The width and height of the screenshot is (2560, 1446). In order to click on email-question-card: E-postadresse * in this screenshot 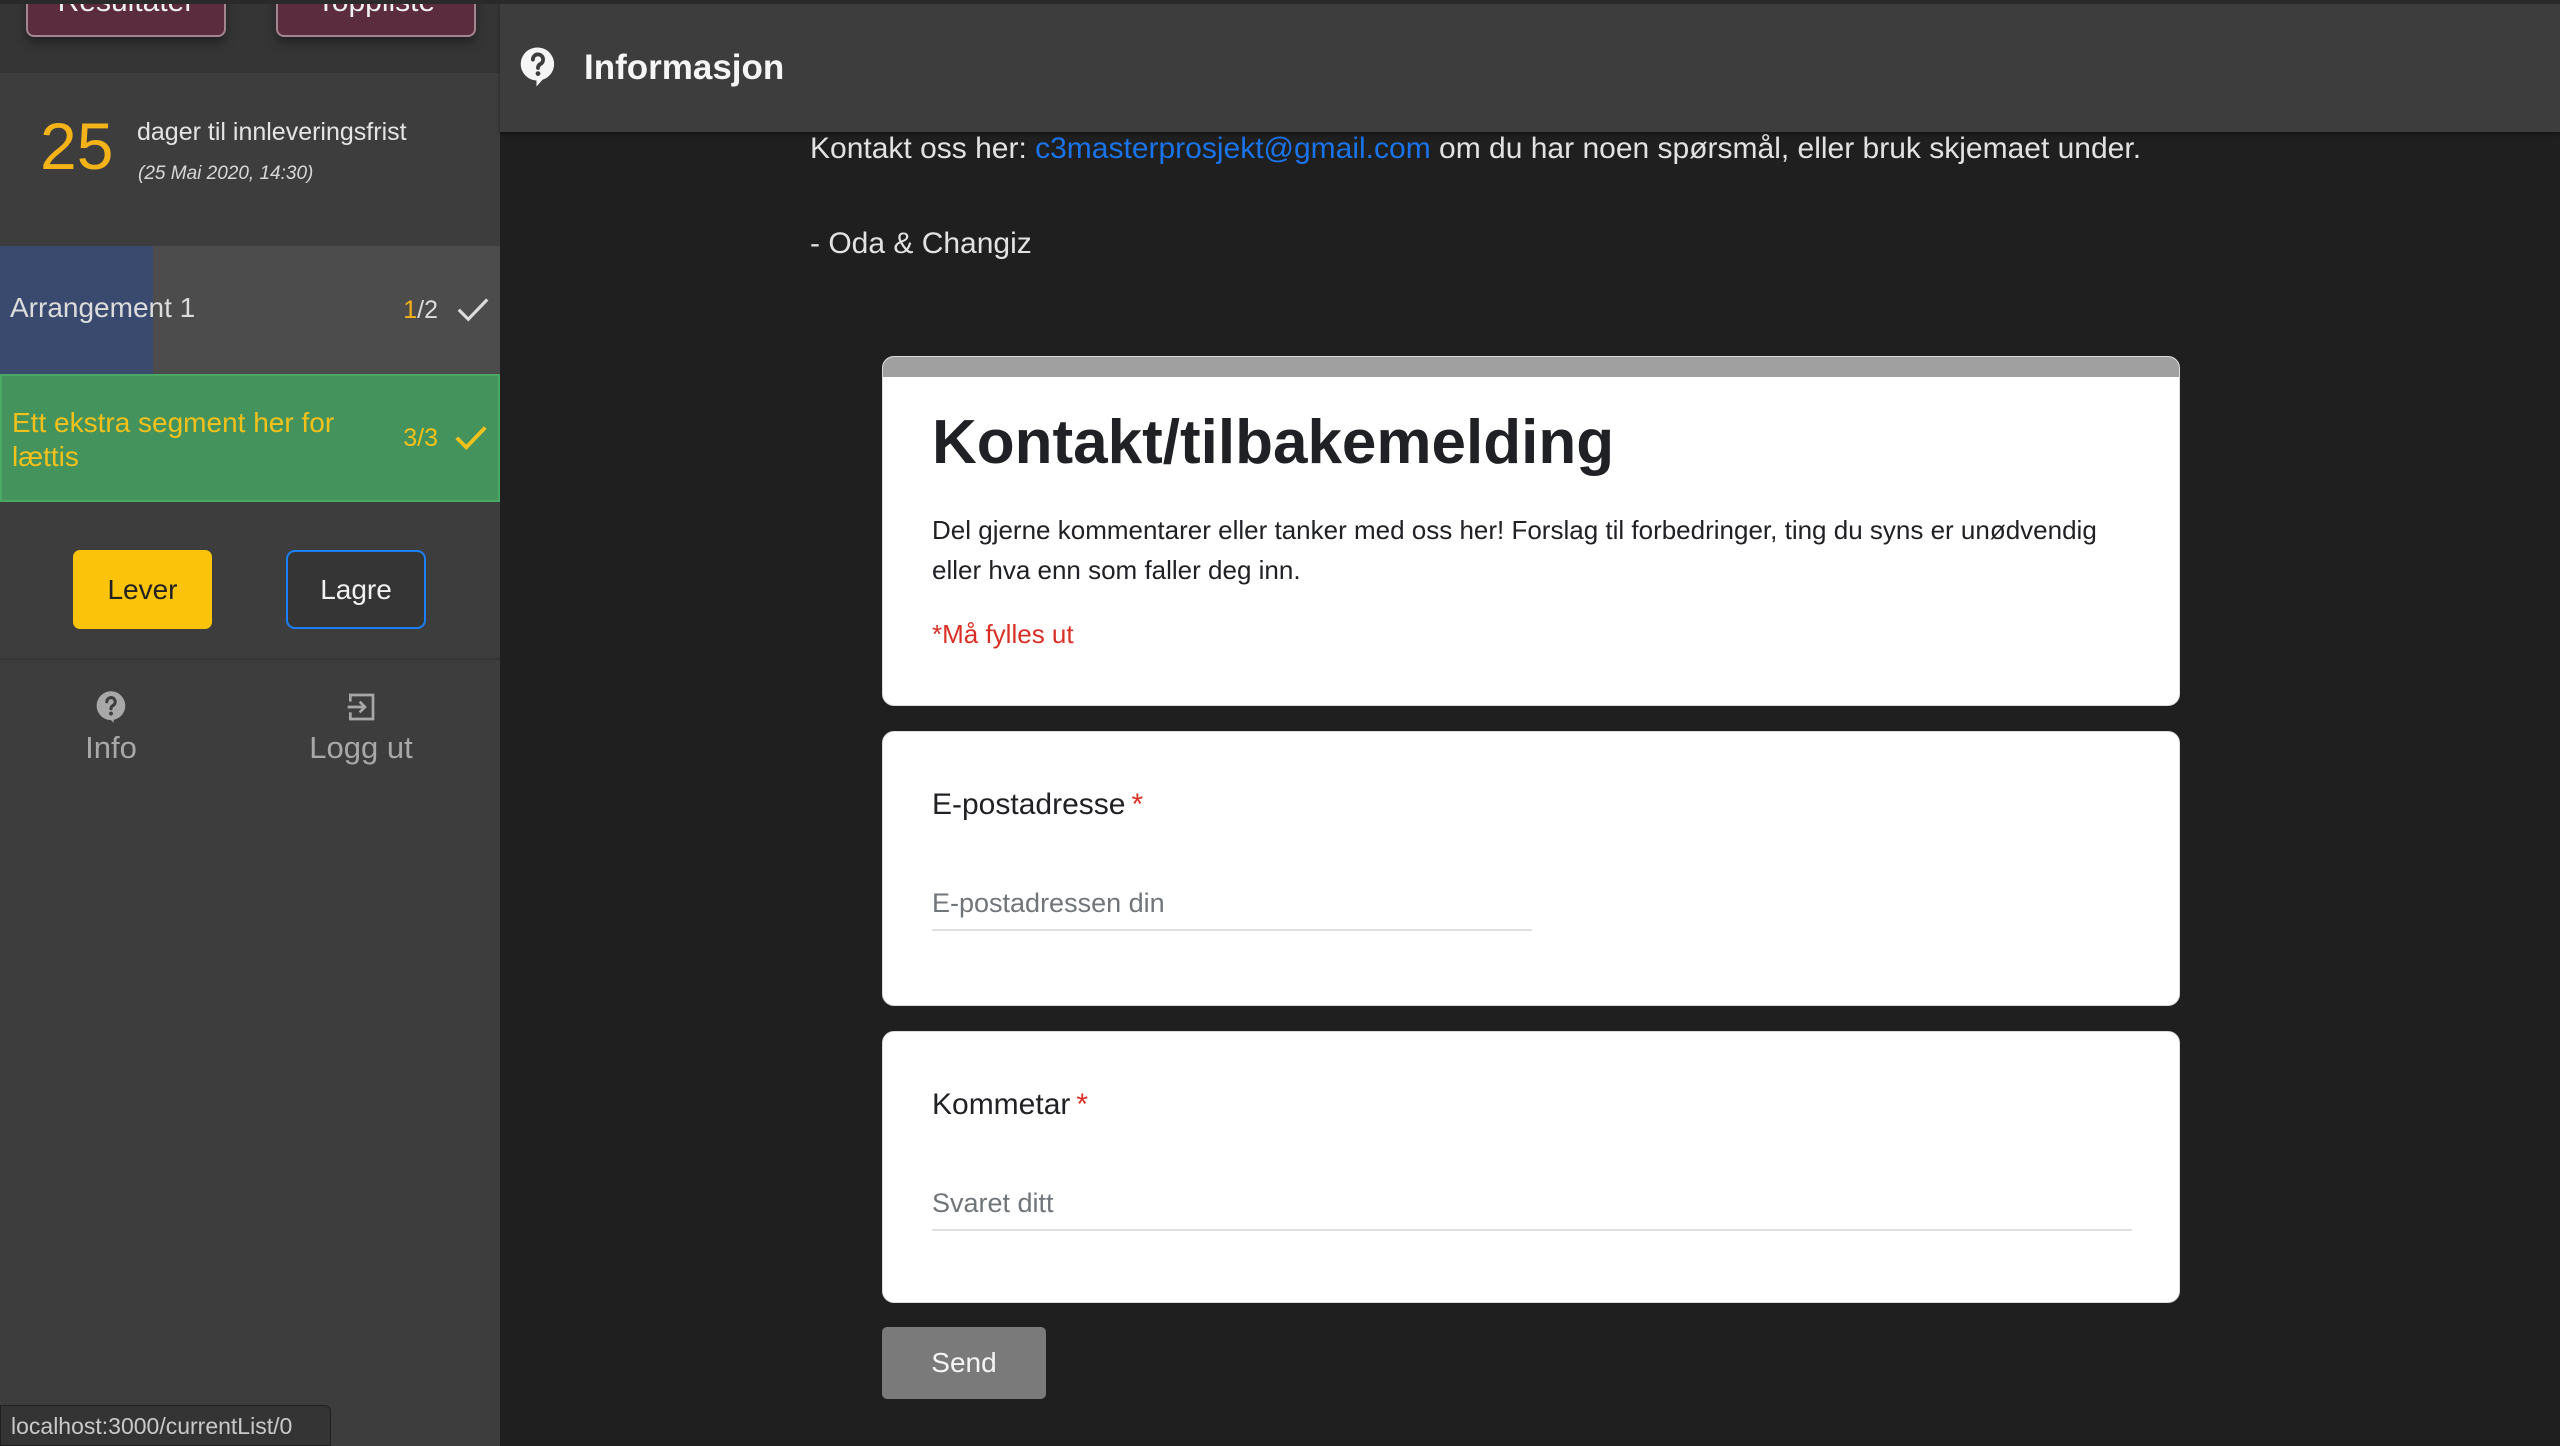, I will do `click(1531, 868)`.